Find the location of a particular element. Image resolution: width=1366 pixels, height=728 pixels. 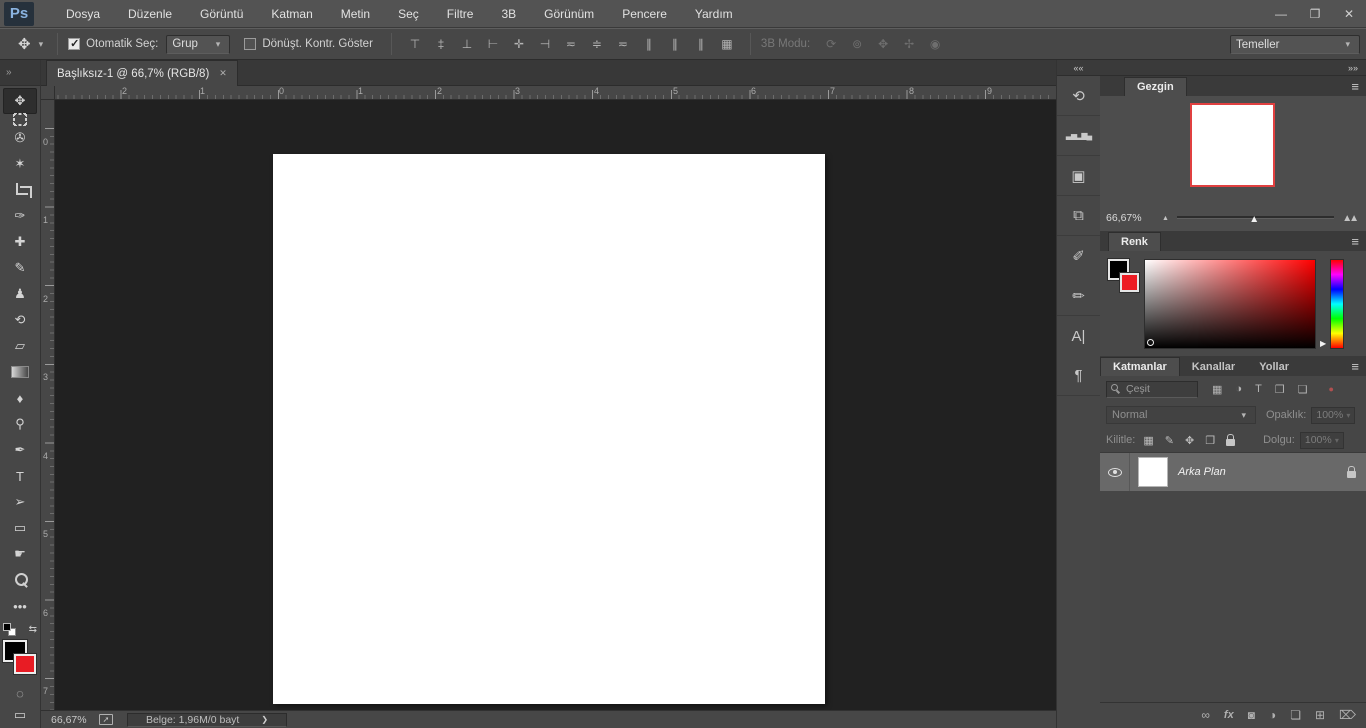

swap-colors-icon: ⇆ is located at coordinates (33, 629).